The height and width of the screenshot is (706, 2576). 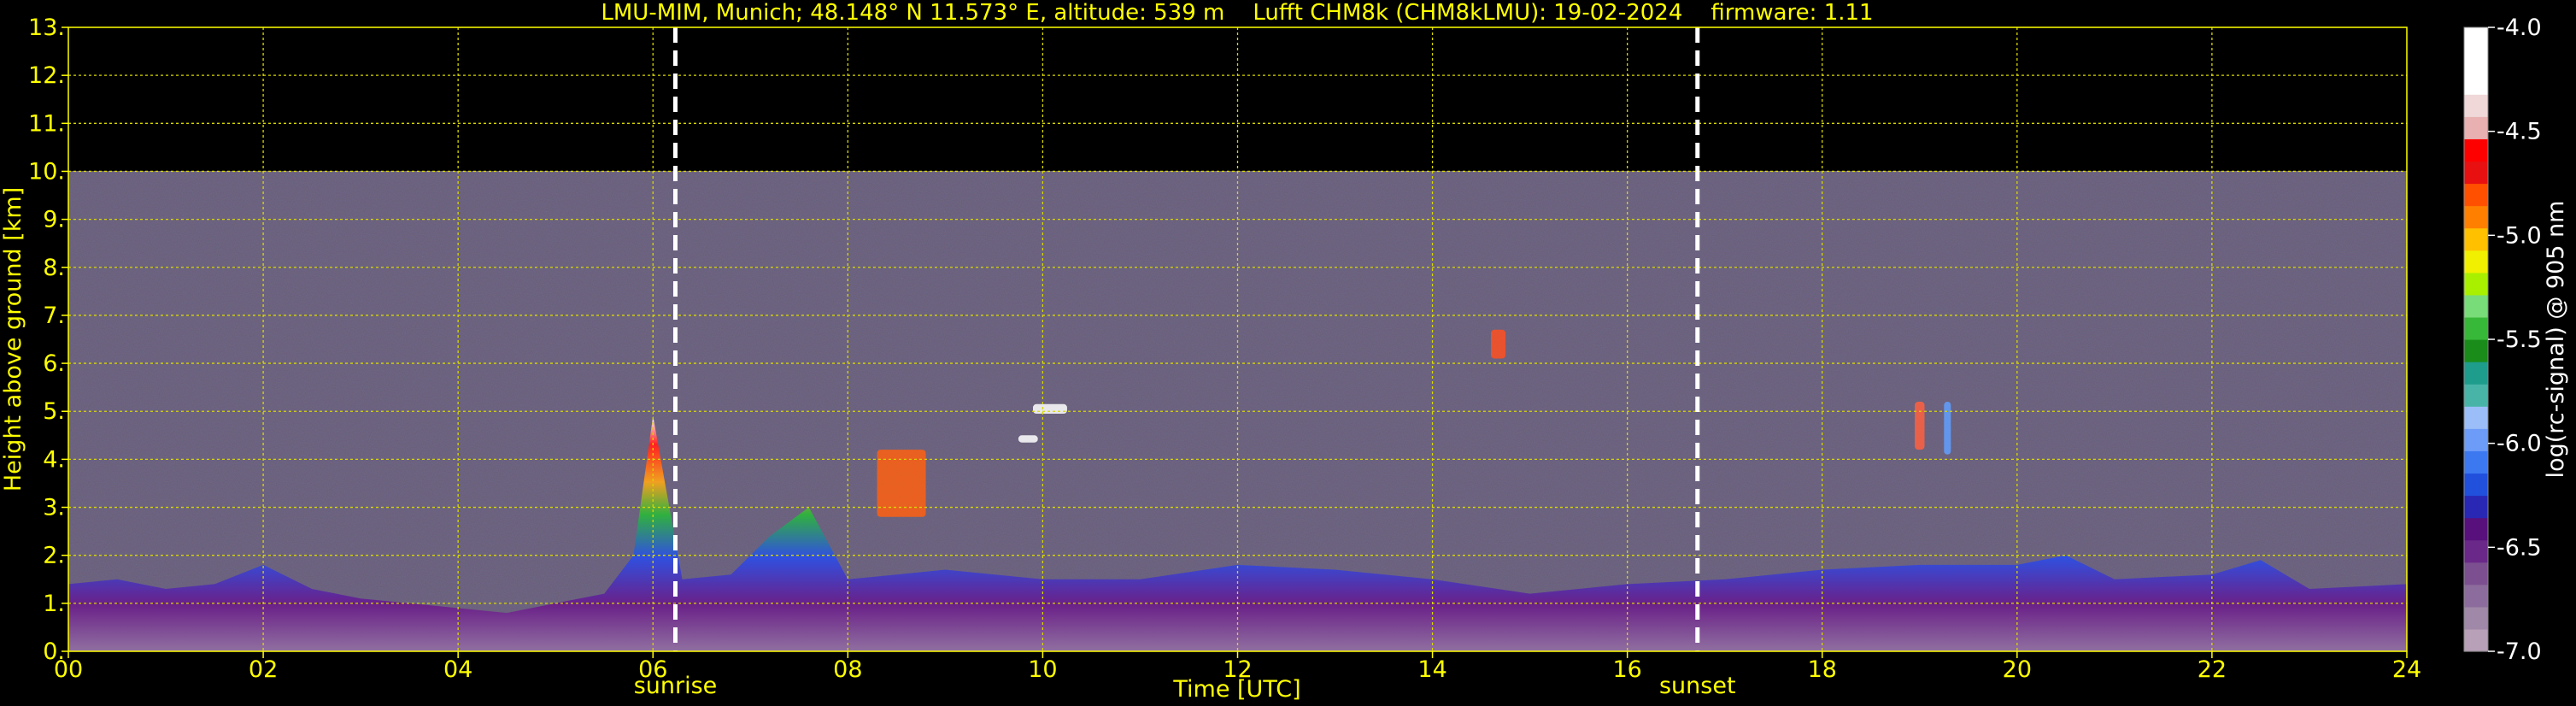 What do you see at coordinates (46, 123) in the screenshot?
I see `y-tick-label: 11.` at bounding box center [46, 123].